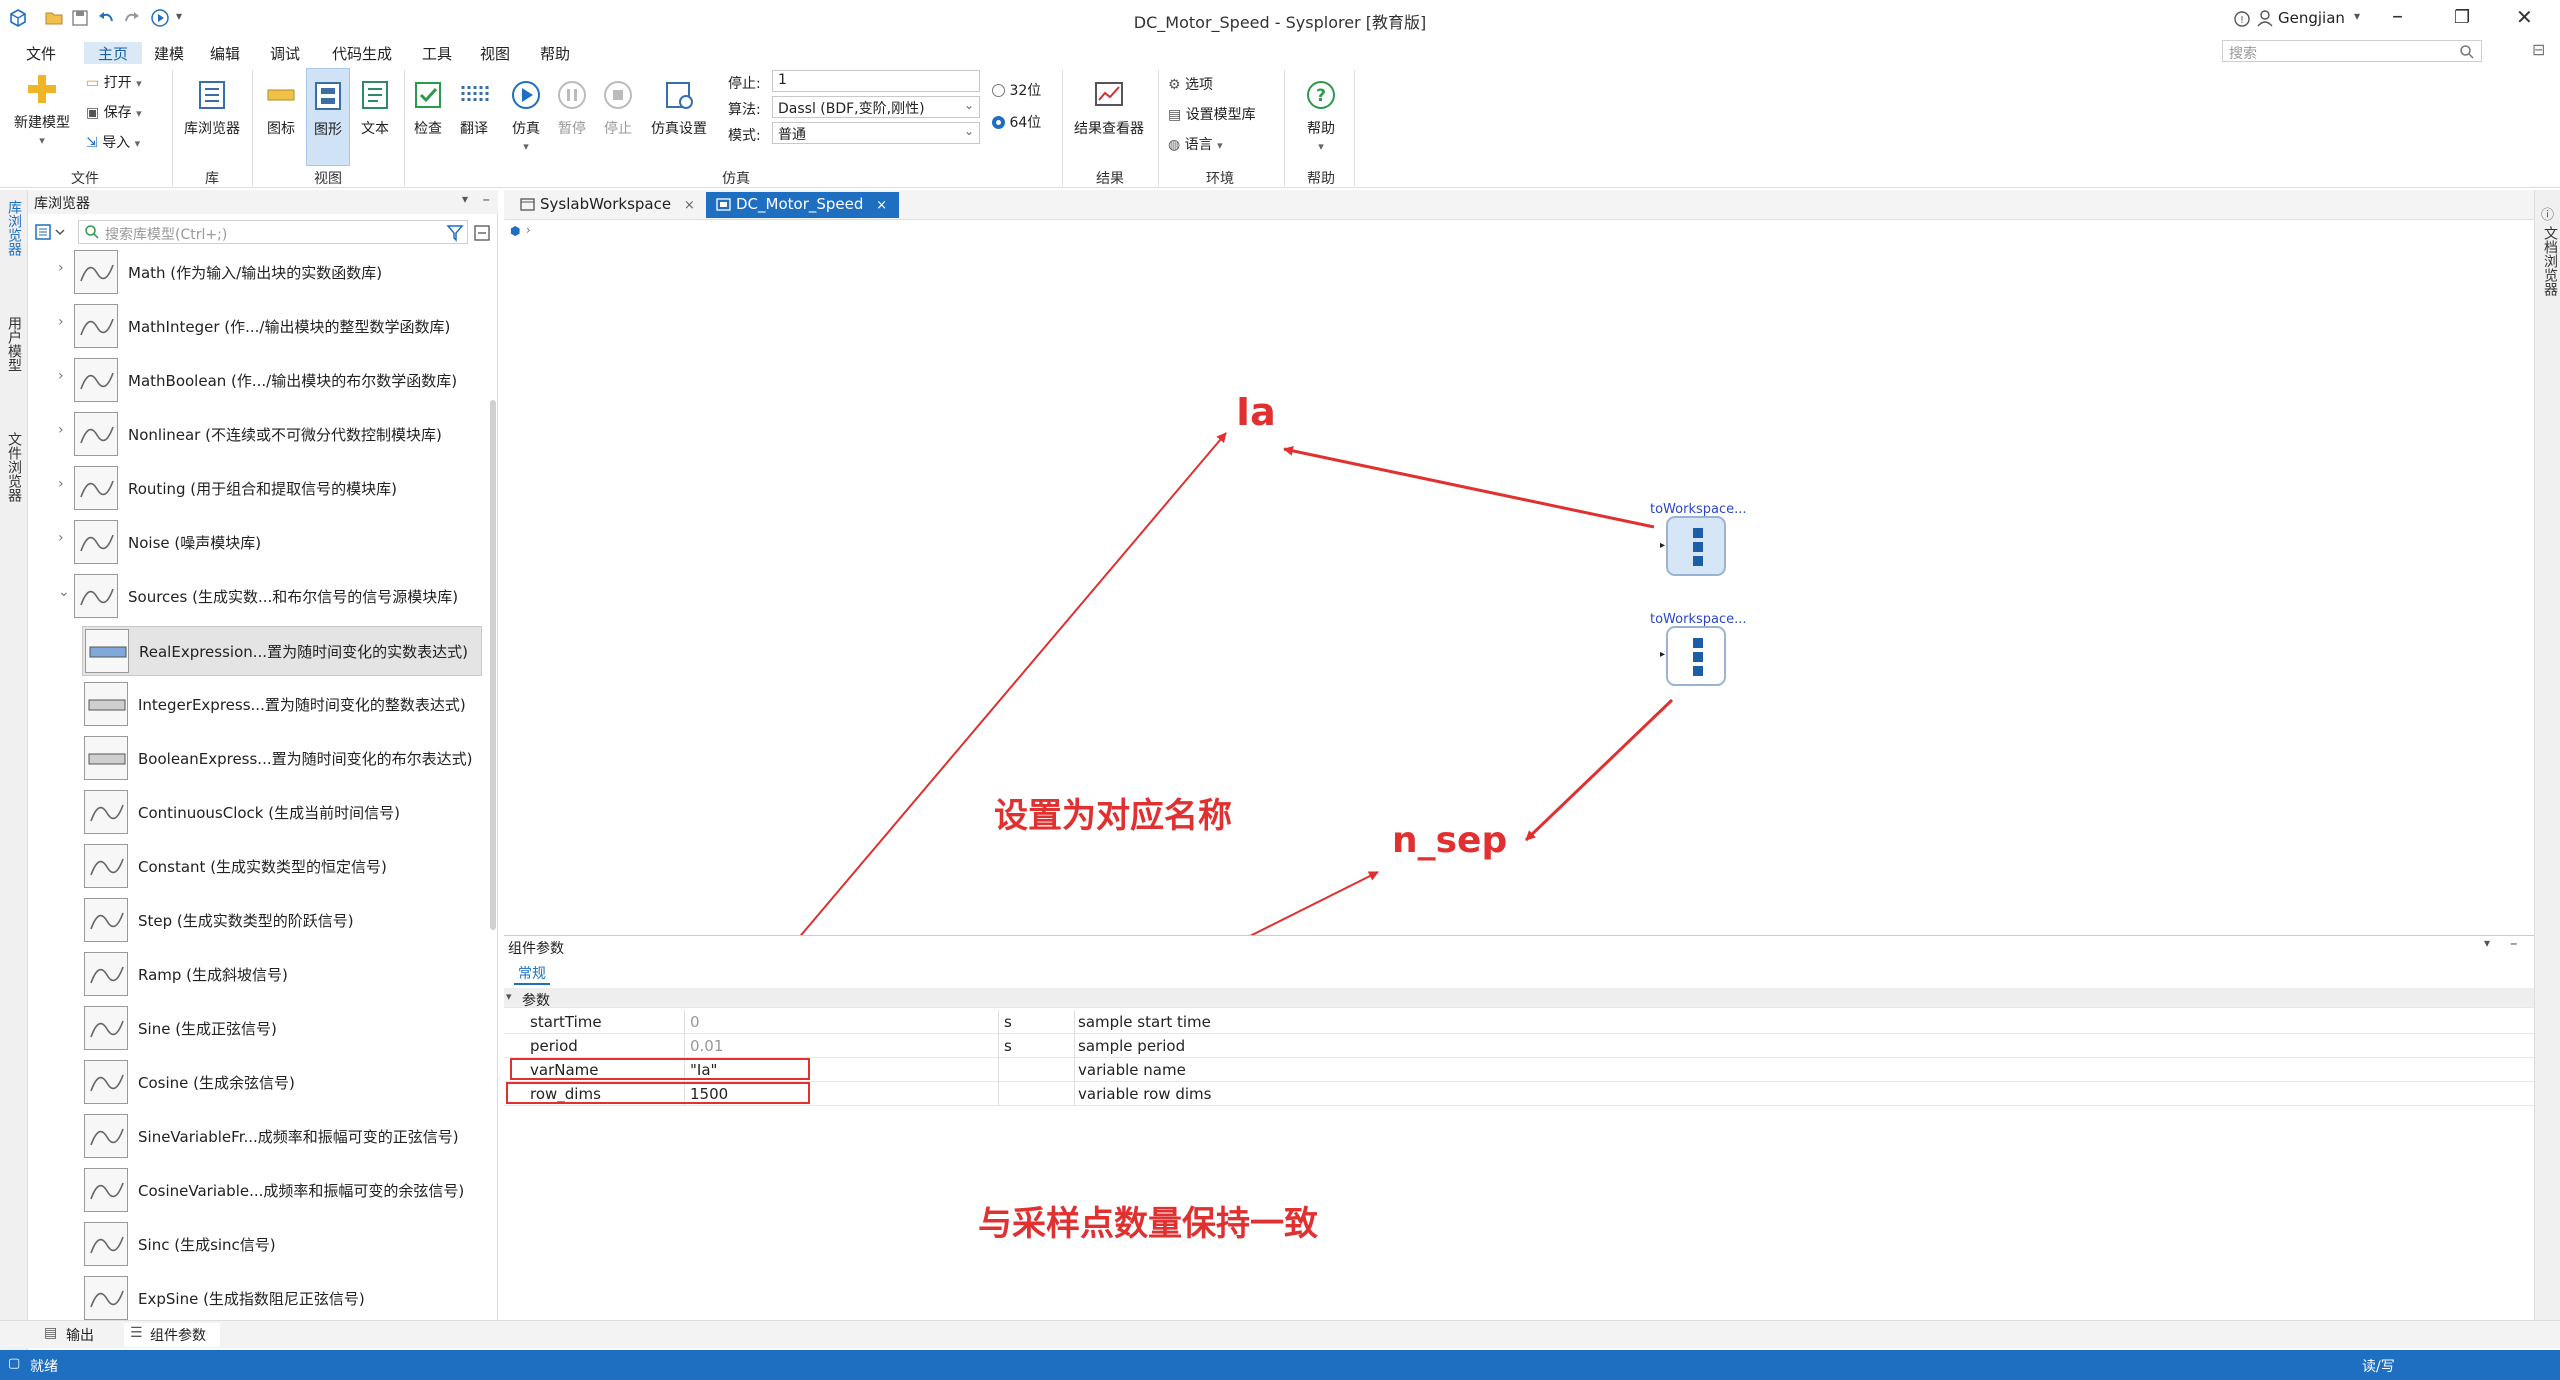  I want to click on block-dot, so click(1698, 533).